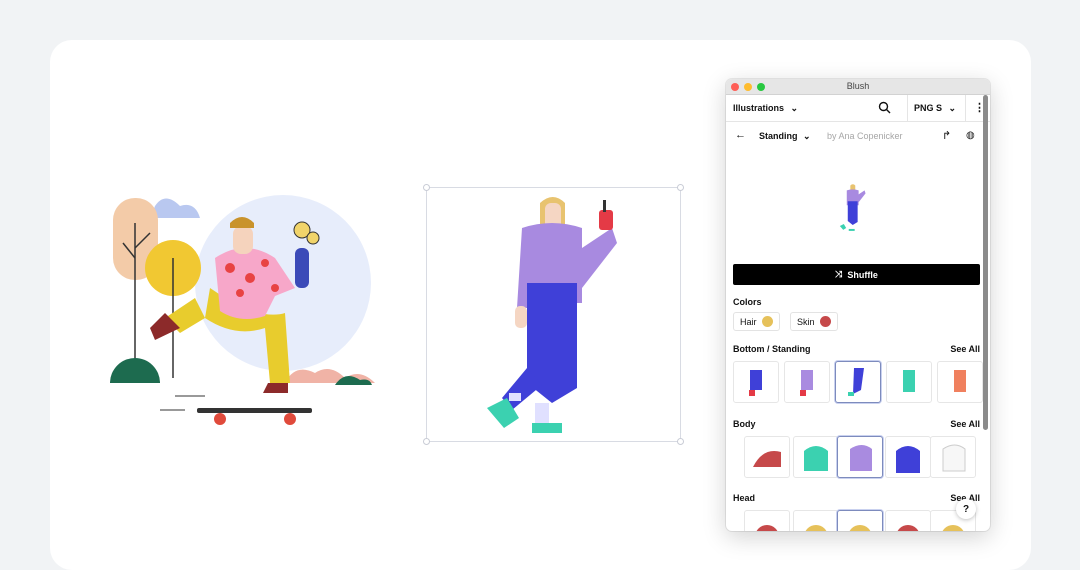  What do you see at coordinates (744, 498) in the screenshot?
I see `head-section-heading: Head` at bounding box center [744, 498].